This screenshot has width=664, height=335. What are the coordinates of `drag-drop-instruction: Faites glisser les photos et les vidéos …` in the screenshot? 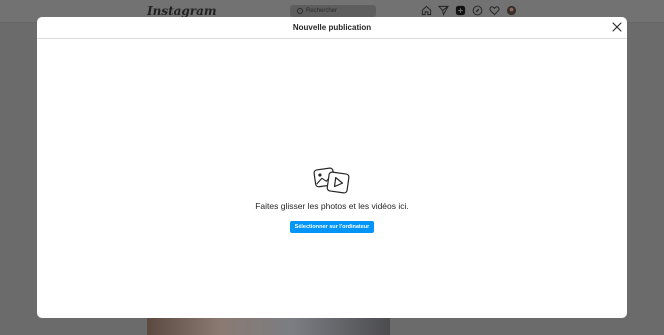 It's located at (332, 206).